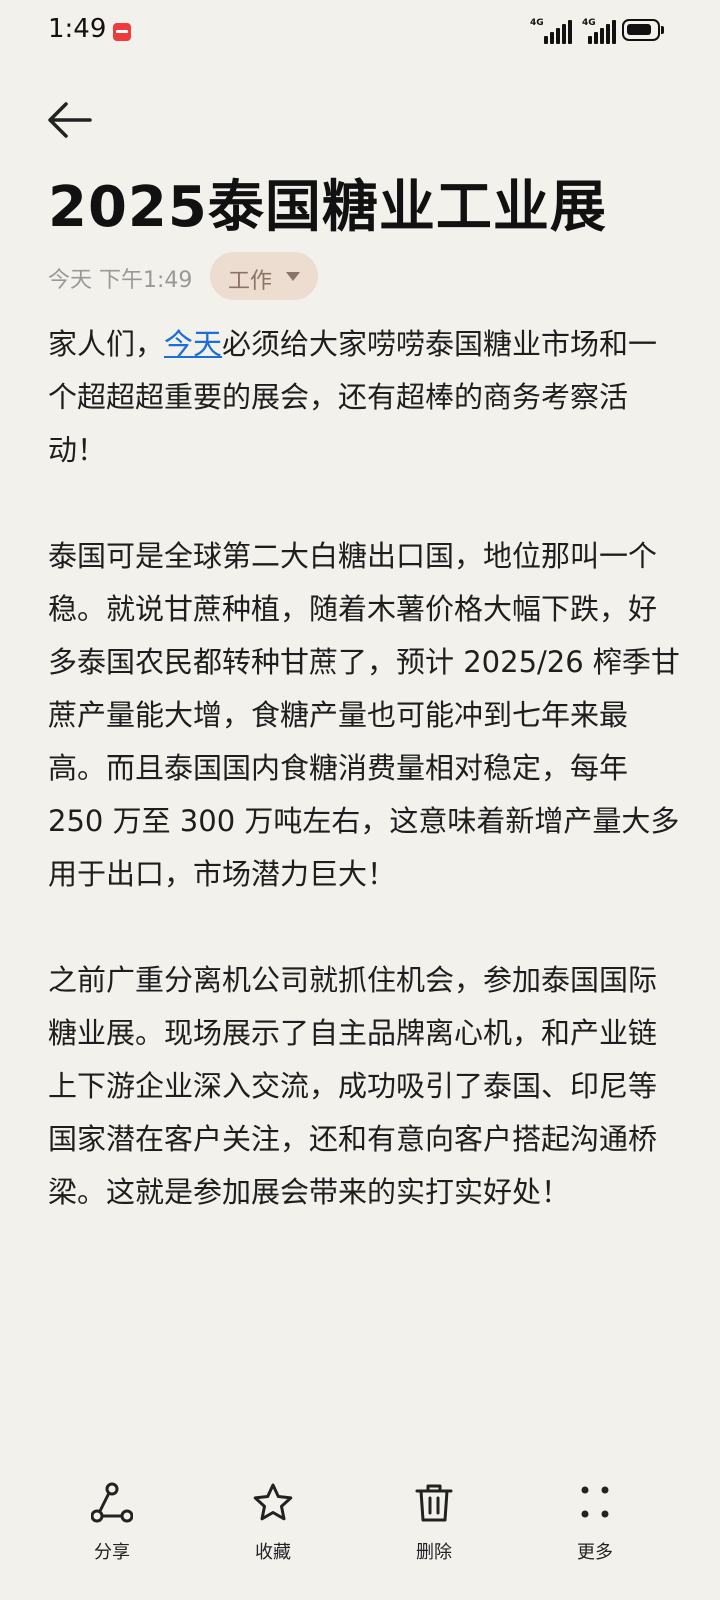 Image resolution: width=720 pixels, height=1600 pixels. I want to click on share-label: 分享, so click(112, 1552).